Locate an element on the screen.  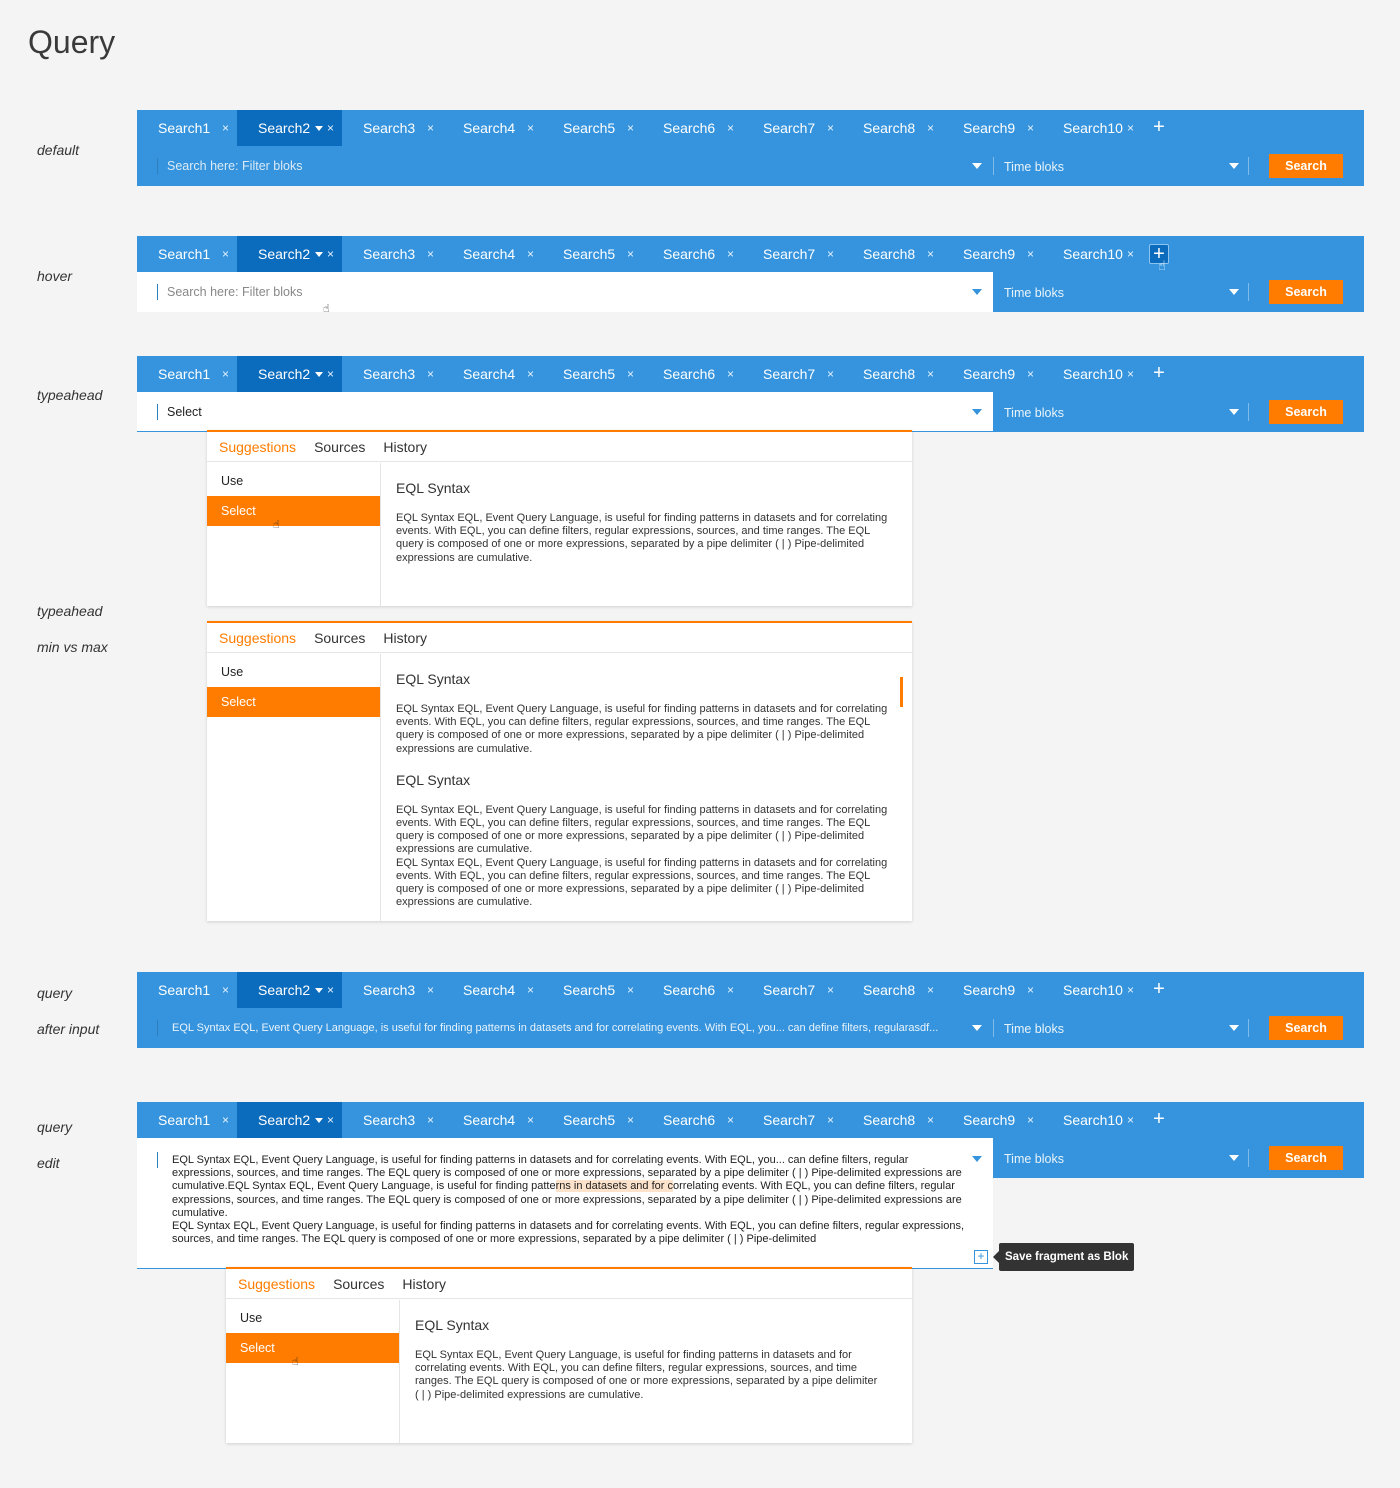
save-fragment-icon: + is located at coordinates (981, 1257).